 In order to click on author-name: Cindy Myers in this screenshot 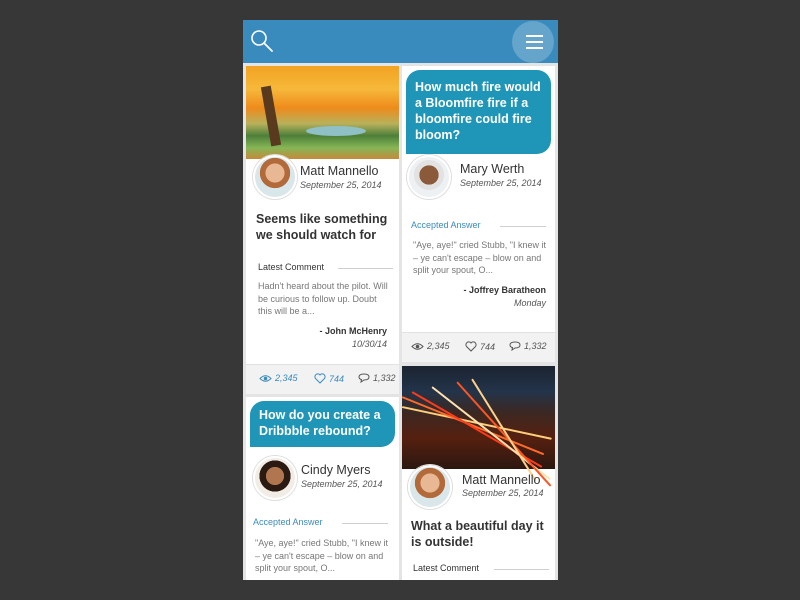, I will do `click(335, 470)`.